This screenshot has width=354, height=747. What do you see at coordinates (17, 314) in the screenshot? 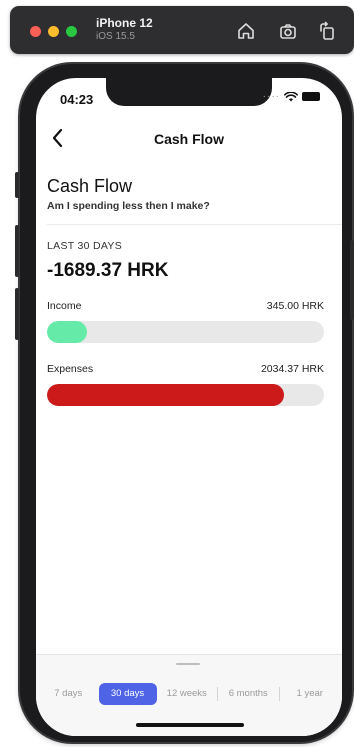
I see `volume-down-button` at bounding box center [17, 314].